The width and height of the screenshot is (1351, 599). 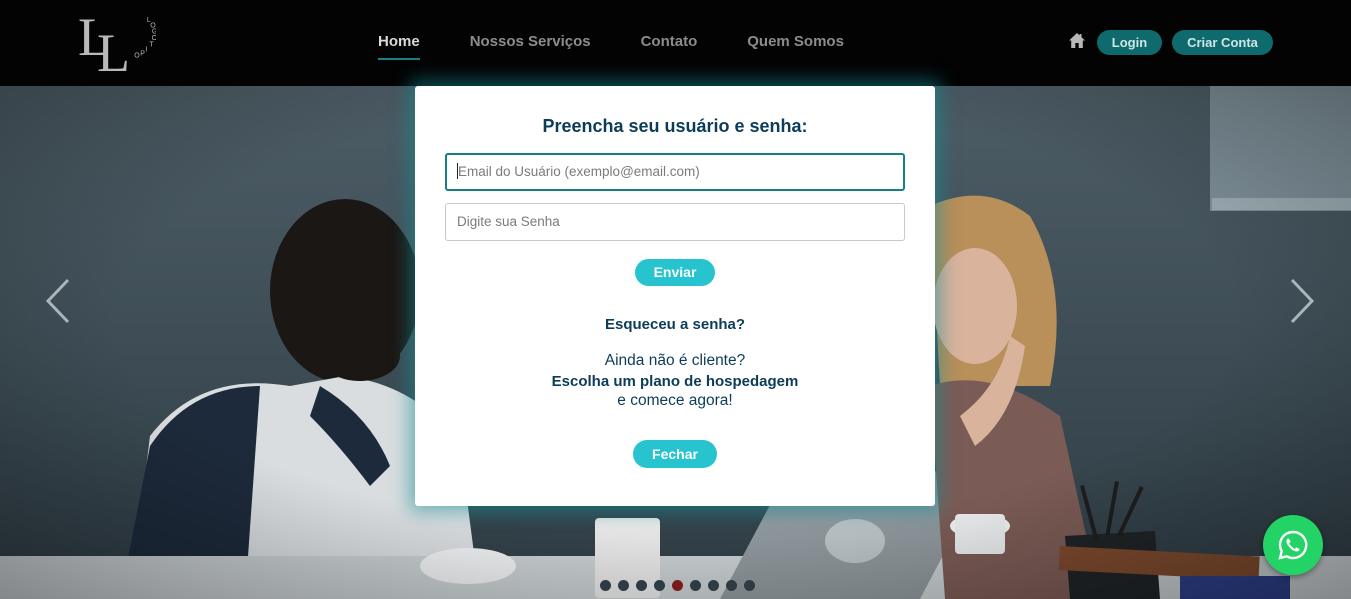 I want to click on modal-title: Preencha seu usuário e senha:, so click(x=675, y=126).